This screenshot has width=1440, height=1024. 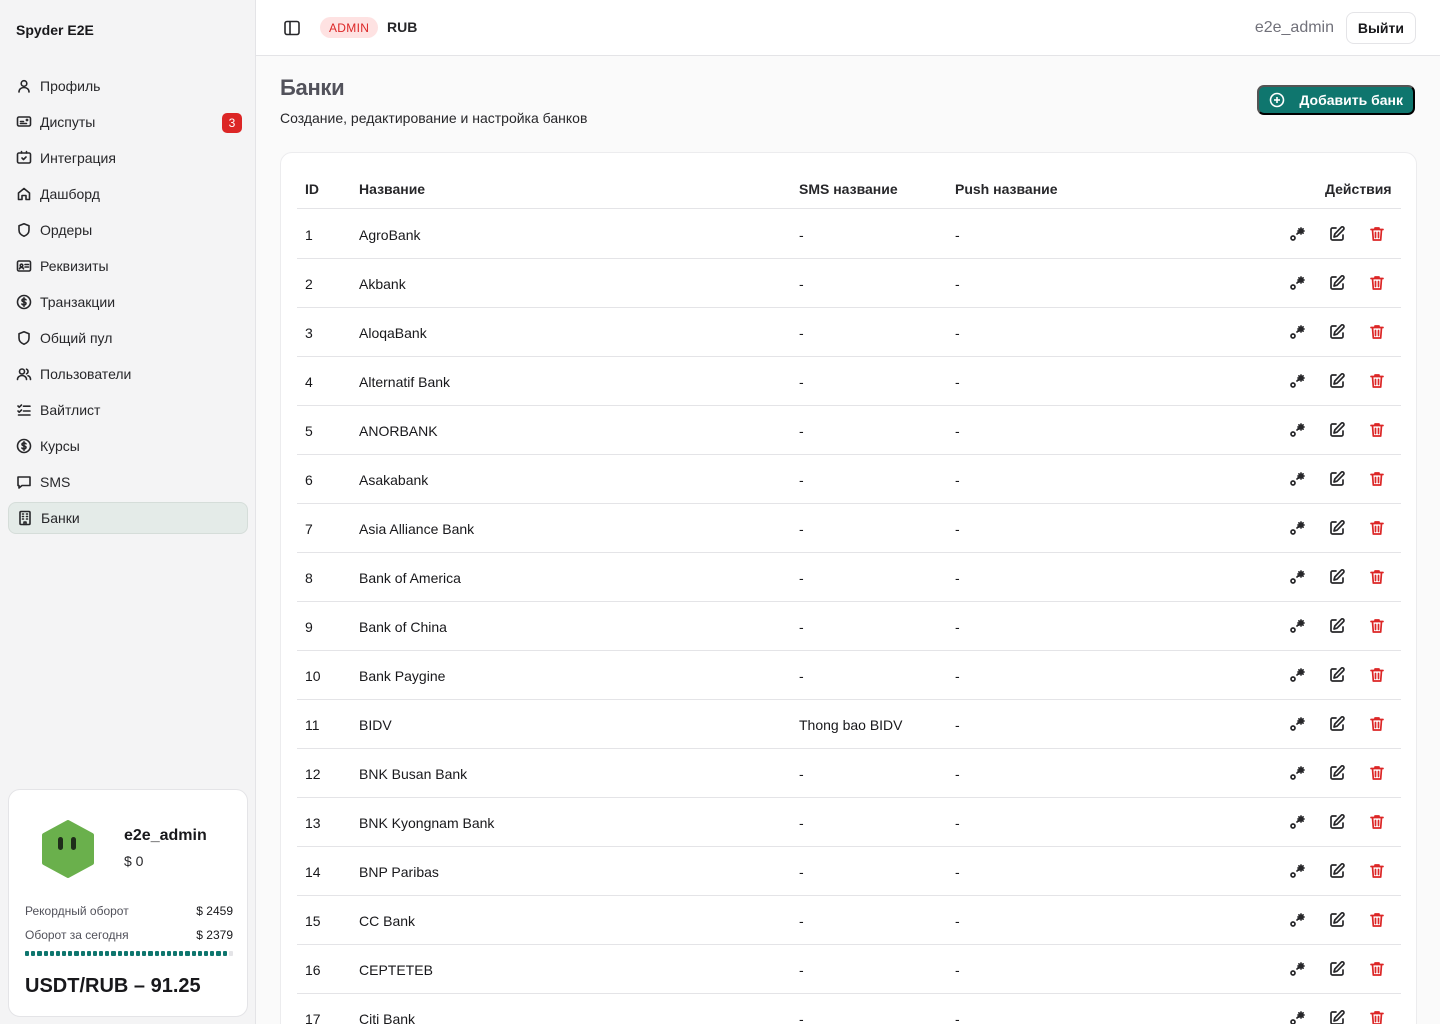 What do you see at coordinates (128, 302) in the screenshot?
I see `sidebar-item-6: Транзакции` at bounding box center [128, 302].